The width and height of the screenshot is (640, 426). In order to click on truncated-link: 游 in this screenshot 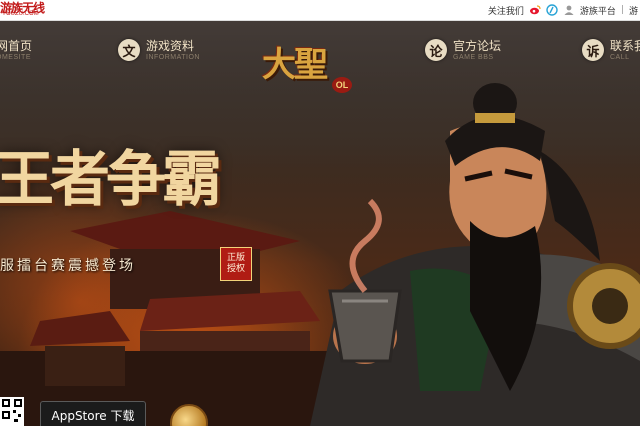, I will do `click(633, 10)`.